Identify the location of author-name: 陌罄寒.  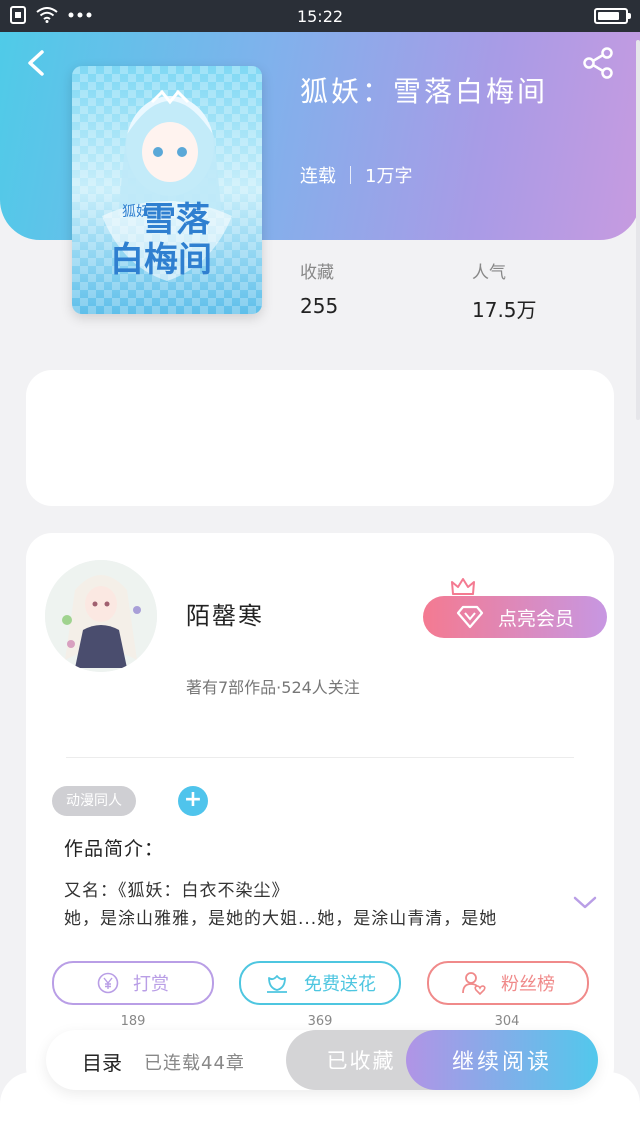
(225, 613).